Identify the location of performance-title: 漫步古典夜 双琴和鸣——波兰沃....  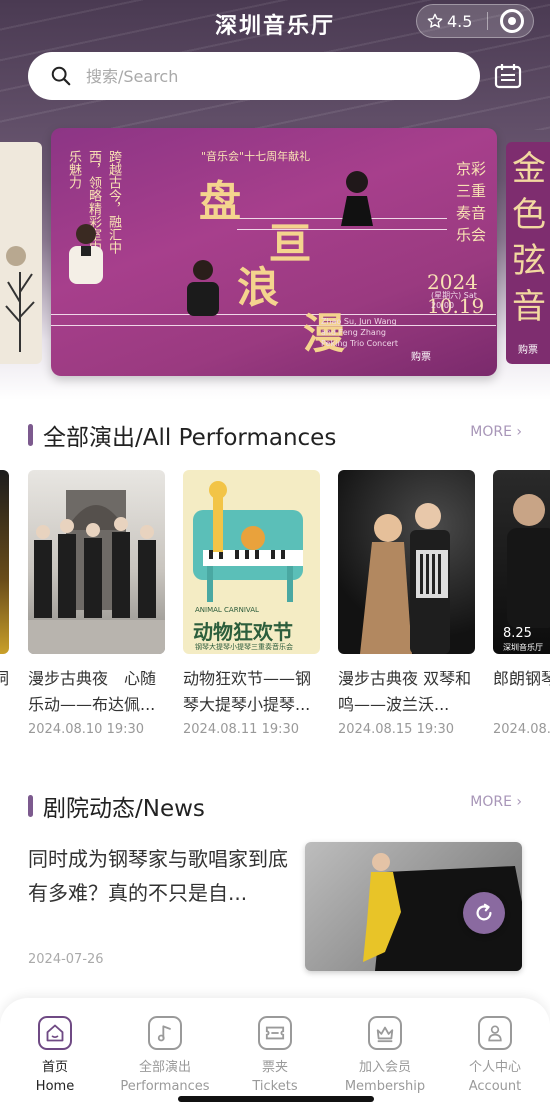
(405, 691).